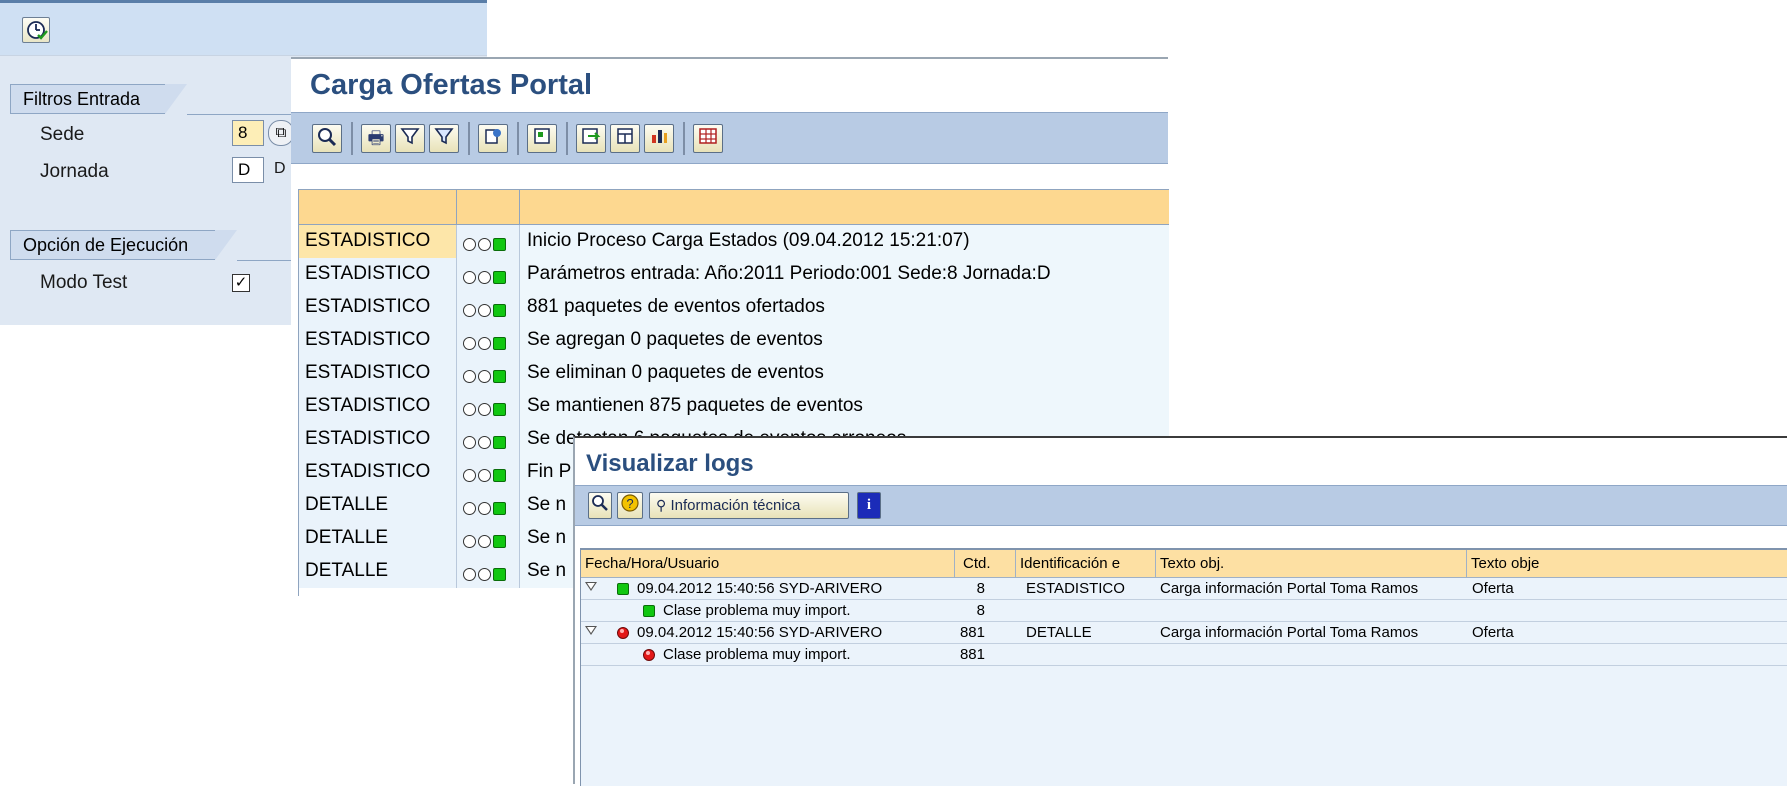  I want to click on row-message: Se eliminan 0 paquetes de eventos, so click(844, 373).